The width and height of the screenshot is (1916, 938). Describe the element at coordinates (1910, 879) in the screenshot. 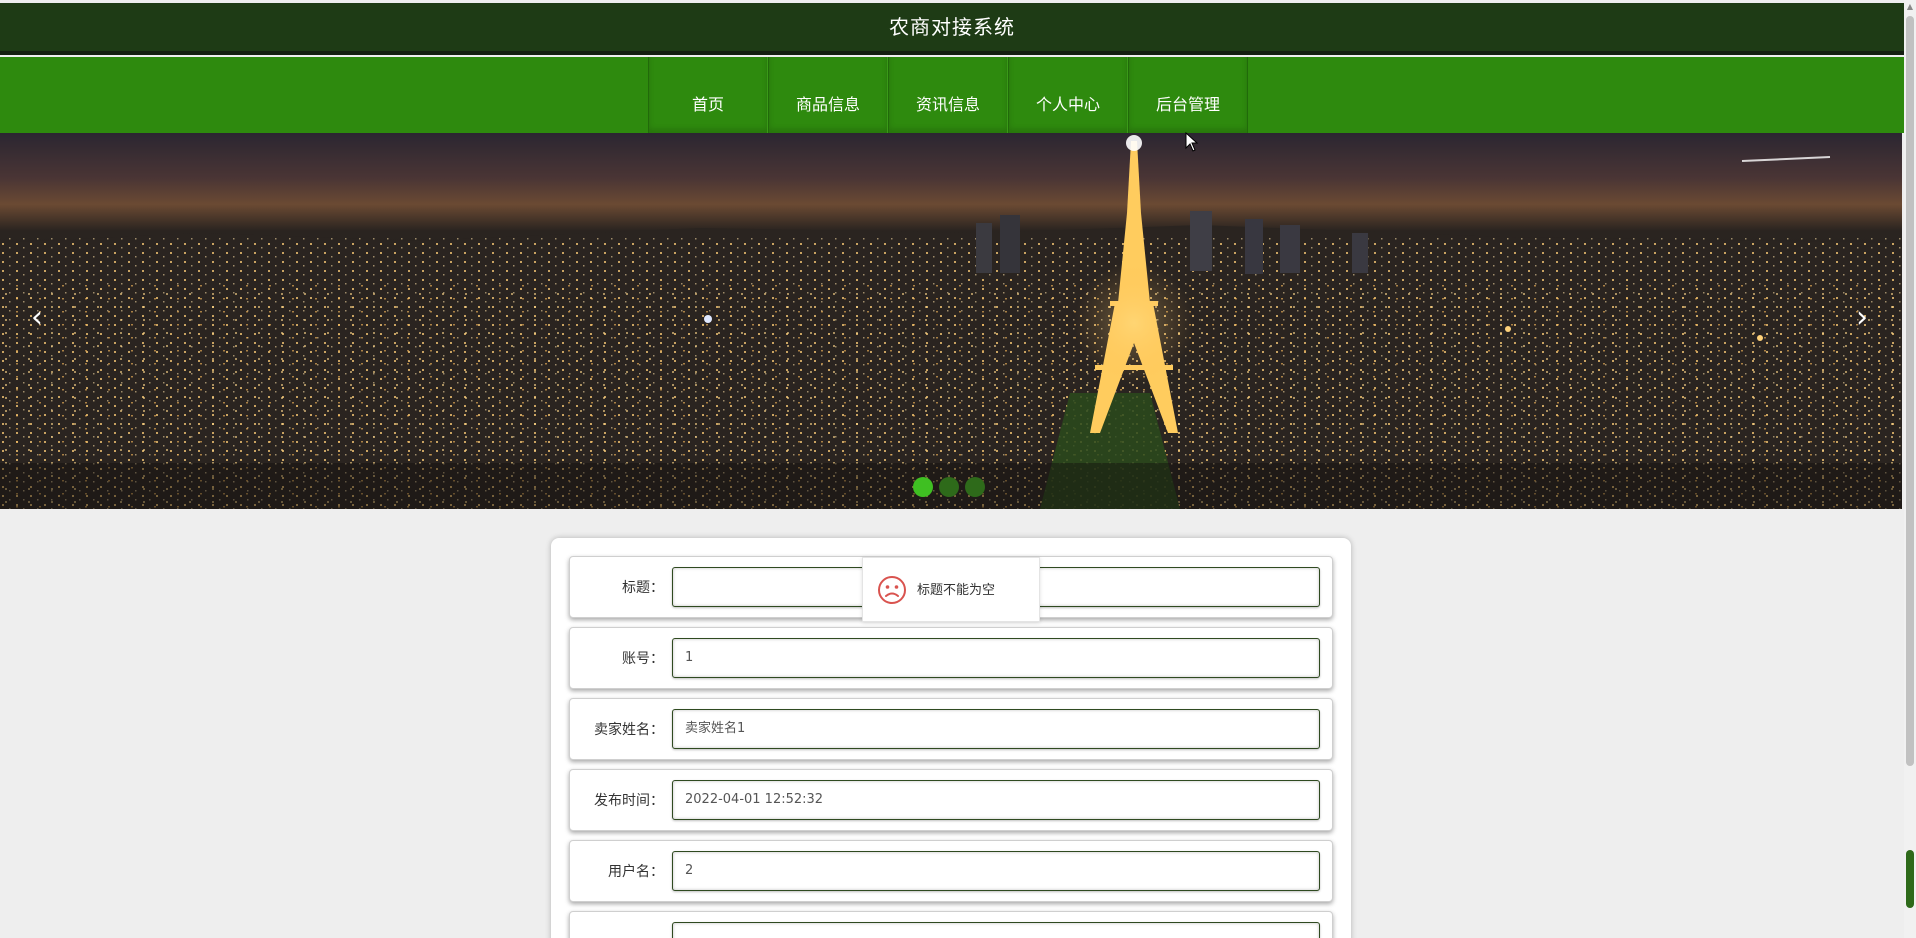

I see `scrollbar-lower-region` at that location.